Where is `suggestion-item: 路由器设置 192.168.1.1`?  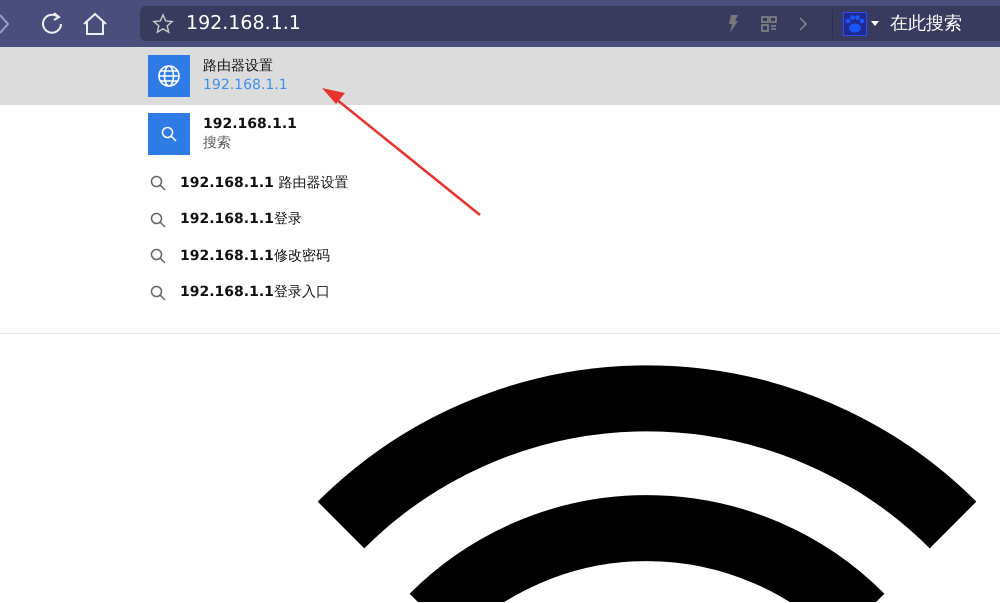 suggestion-item: 路由器设置 192.168.1.1 is located at coordinates (500, 76).